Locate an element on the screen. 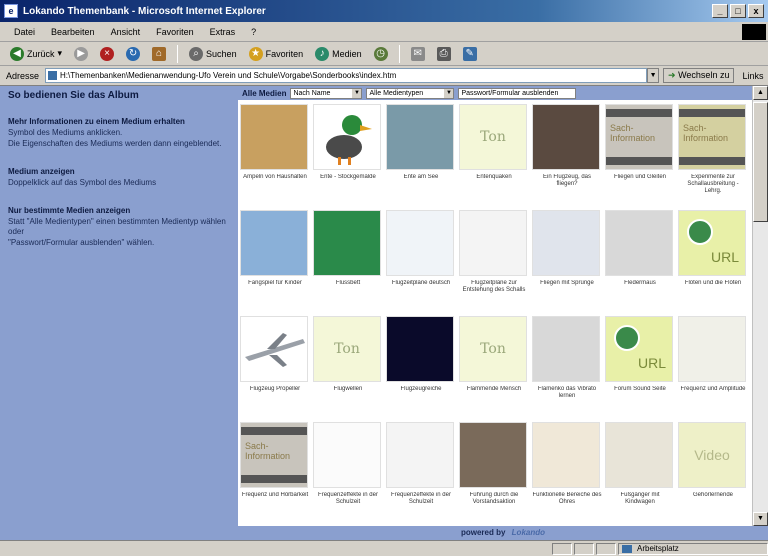 The image size is (768, 556). home-button: ⌂ is located at coordinates (159, 54).